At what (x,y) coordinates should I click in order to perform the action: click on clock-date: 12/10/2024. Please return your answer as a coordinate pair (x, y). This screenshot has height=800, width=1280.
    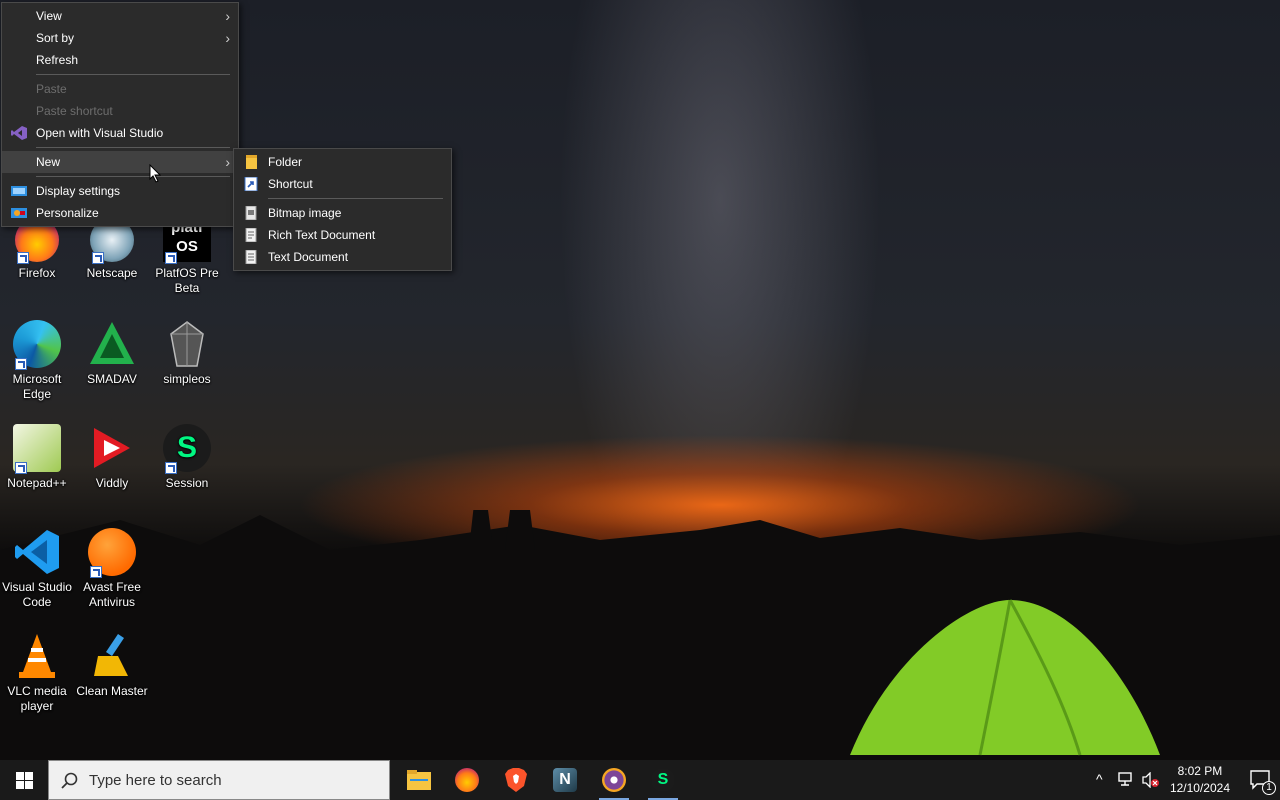
    Looking at the image, I should click on (1199, 788).